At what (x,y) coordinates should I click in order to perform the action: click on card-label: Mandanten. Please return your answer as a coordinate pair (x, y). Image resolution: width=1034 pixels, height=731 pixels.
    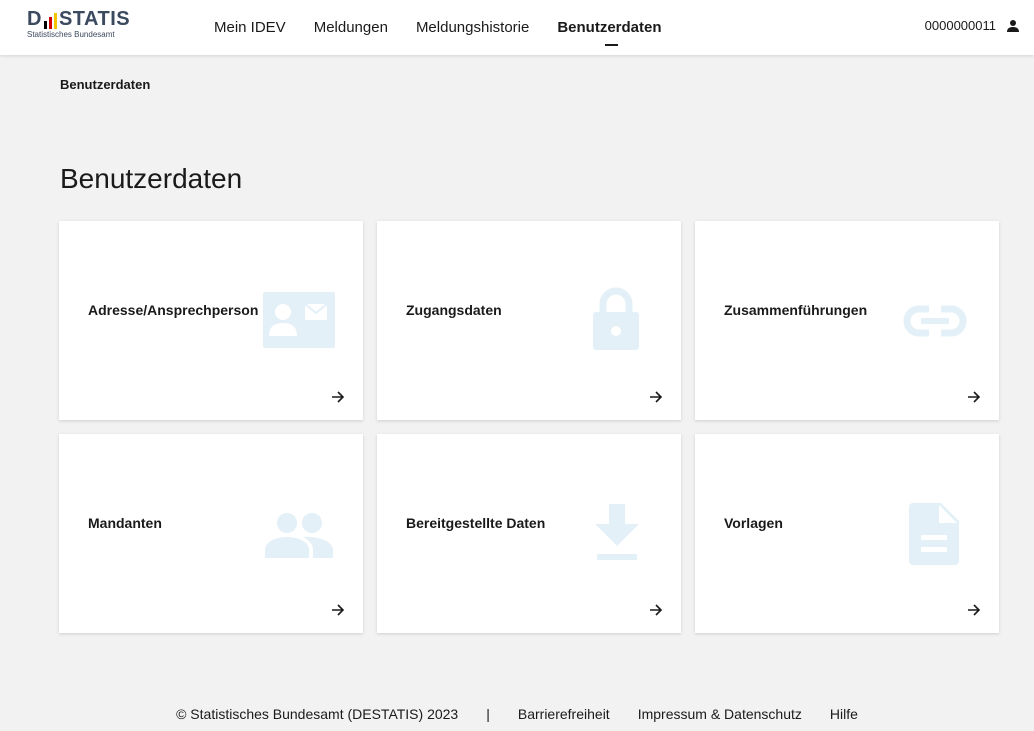
    Looking at the image, I should click on (125, 523).